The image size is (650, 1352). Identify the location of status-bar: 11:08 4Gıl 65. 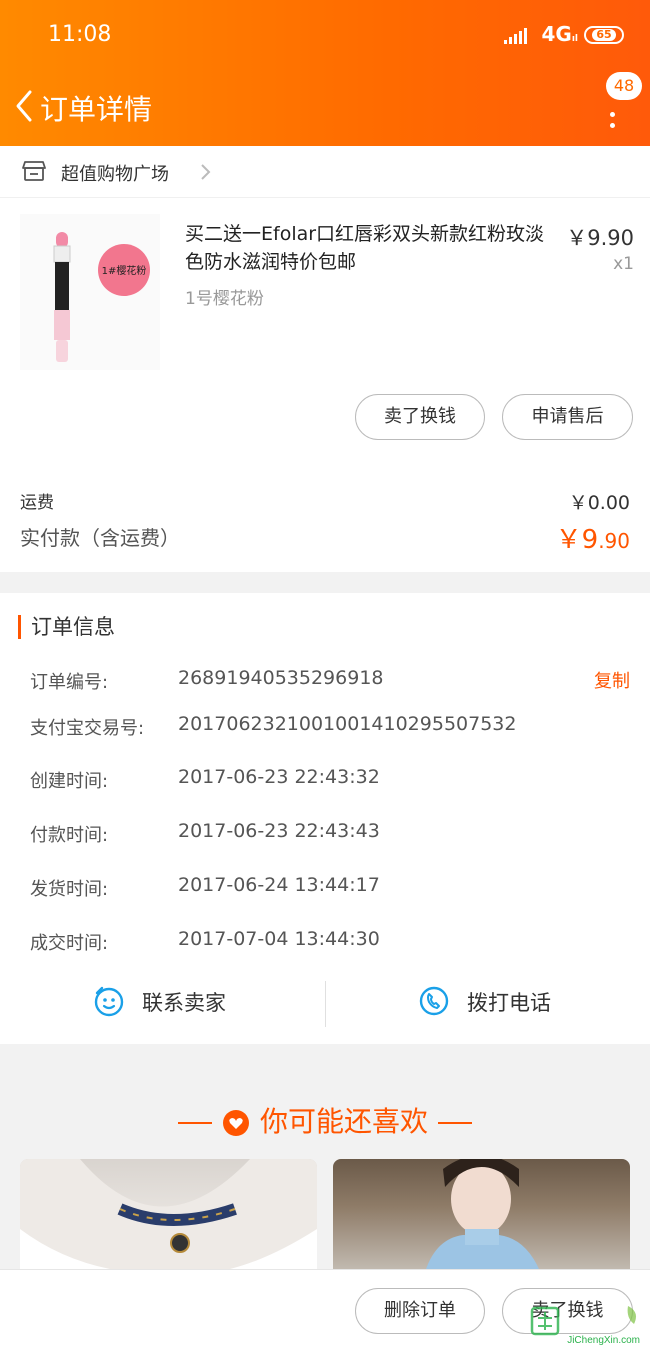
(325, 36).